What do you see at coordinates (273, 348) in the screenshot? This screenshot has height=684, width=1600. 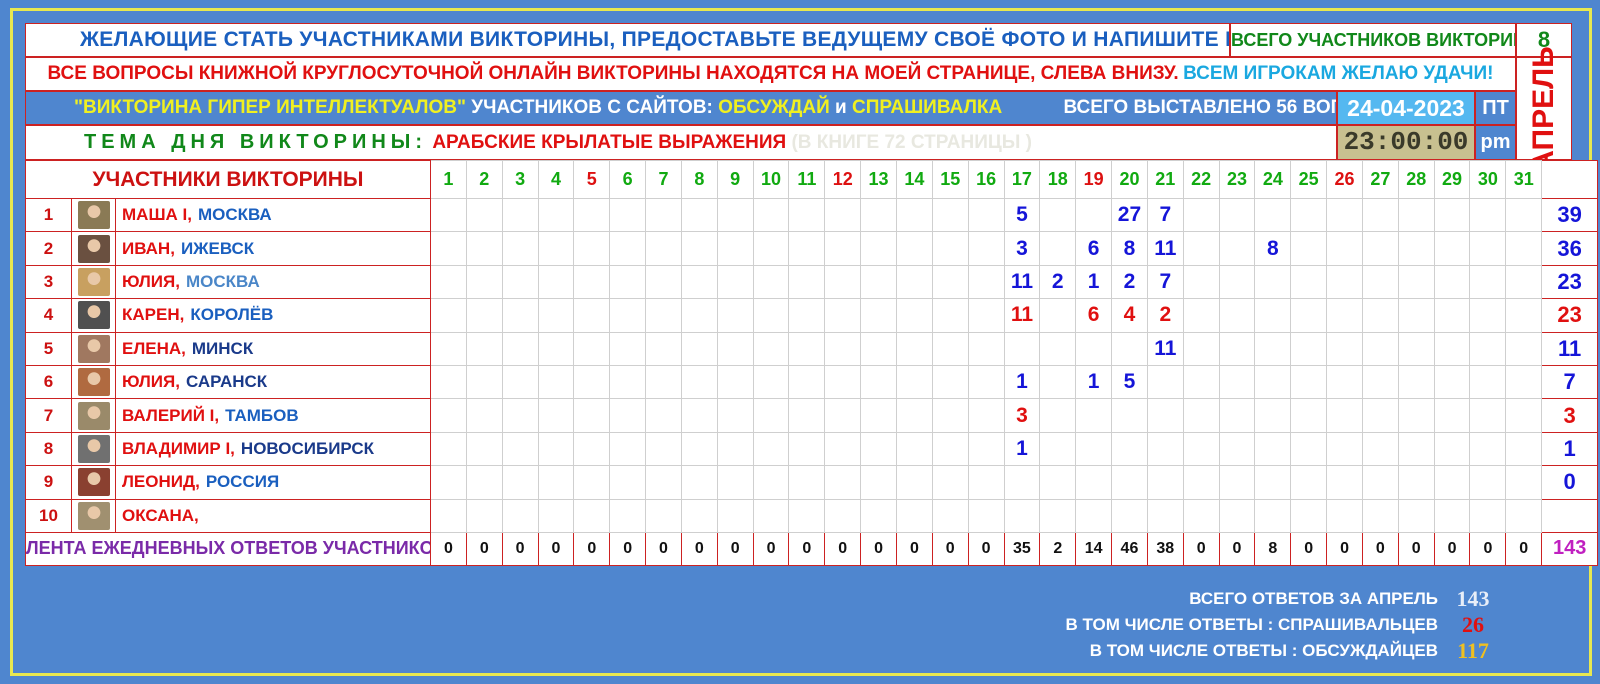 I see `participant-name-cell: ЕЛЕНА, МИНСК` at bounding box center [273, 348].